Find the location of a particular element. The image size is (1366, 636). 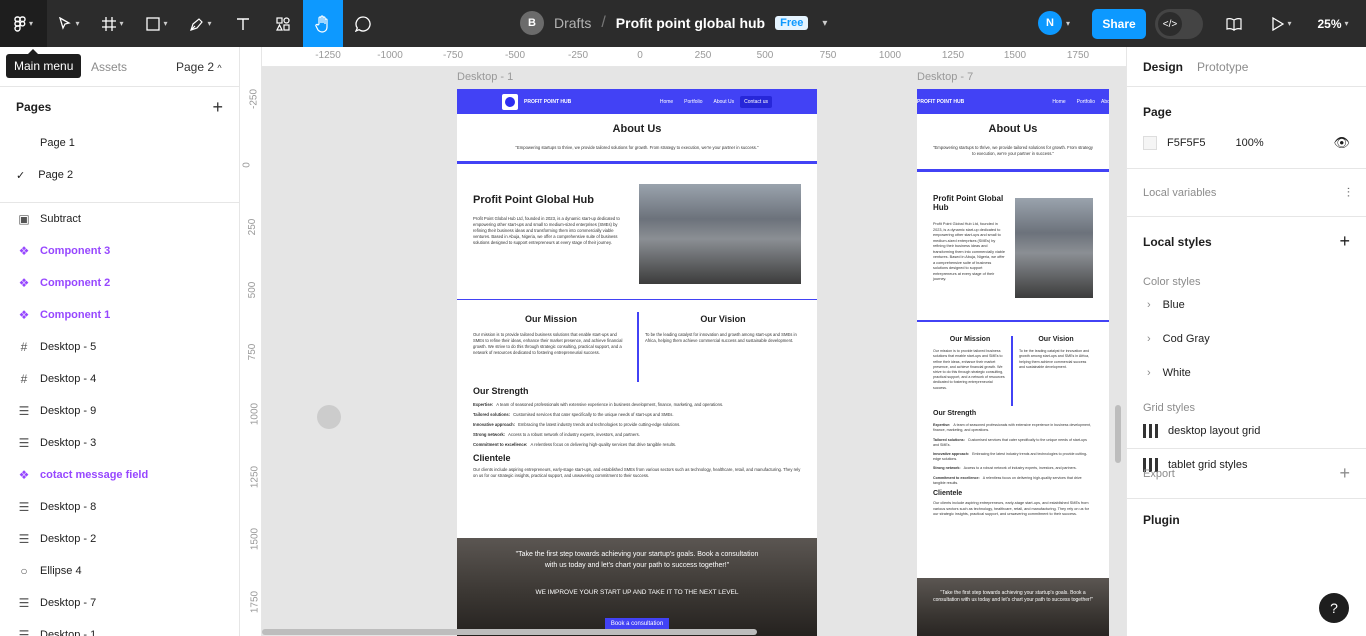

layer-item: ○ Ellipse 4 is located at coordinates (119, 571).